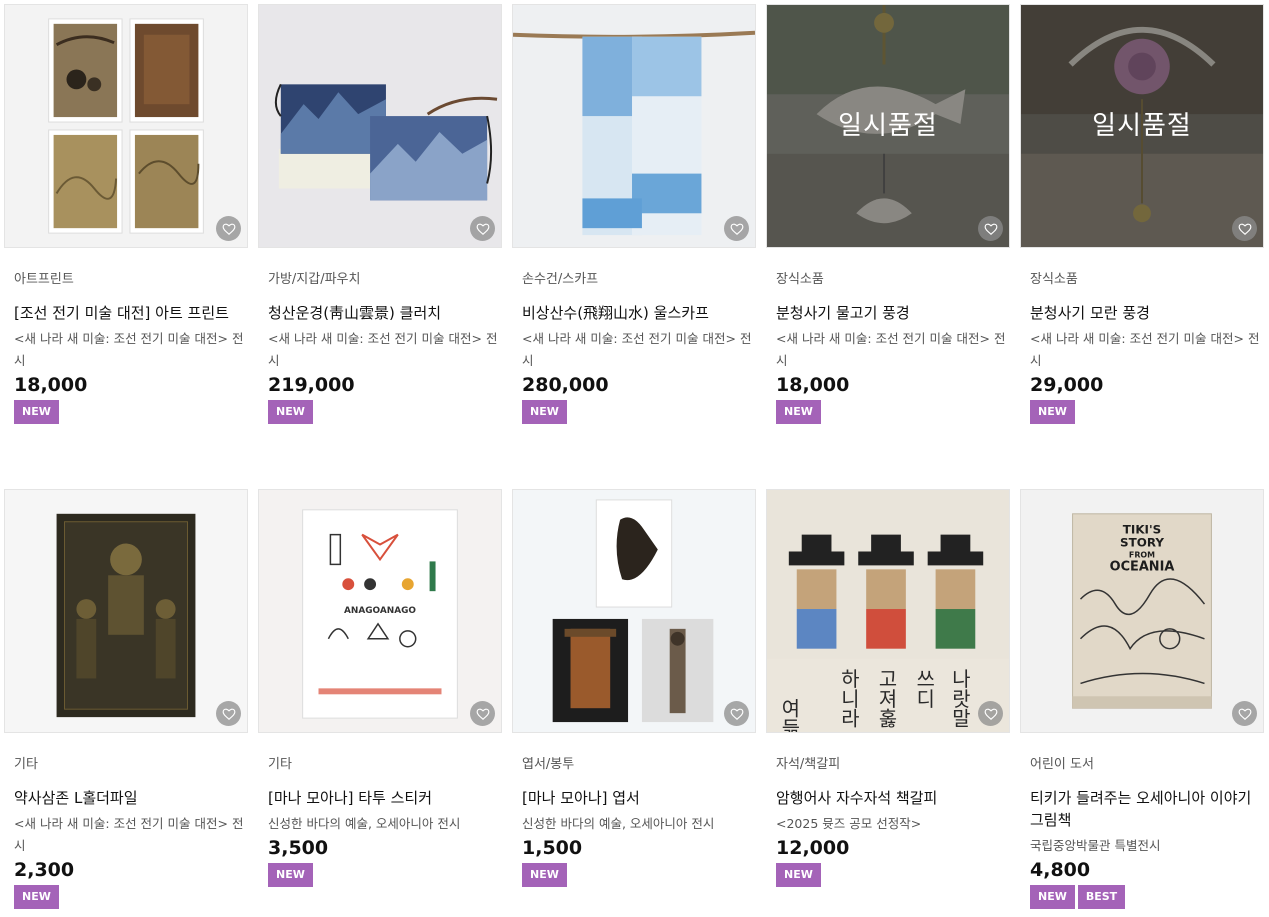 The image size is (1269, 917). What do you see at coordinates (1067, 385) in the screenshot?
I see `product-price: 29,000` at bounding box center [1067, 385].